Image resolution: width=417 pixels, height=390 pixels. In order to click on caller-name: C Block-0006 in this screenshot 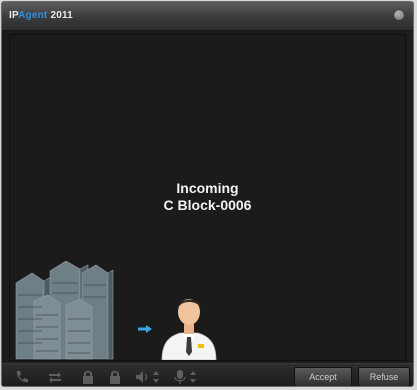, I will do `click(207, 205)`.